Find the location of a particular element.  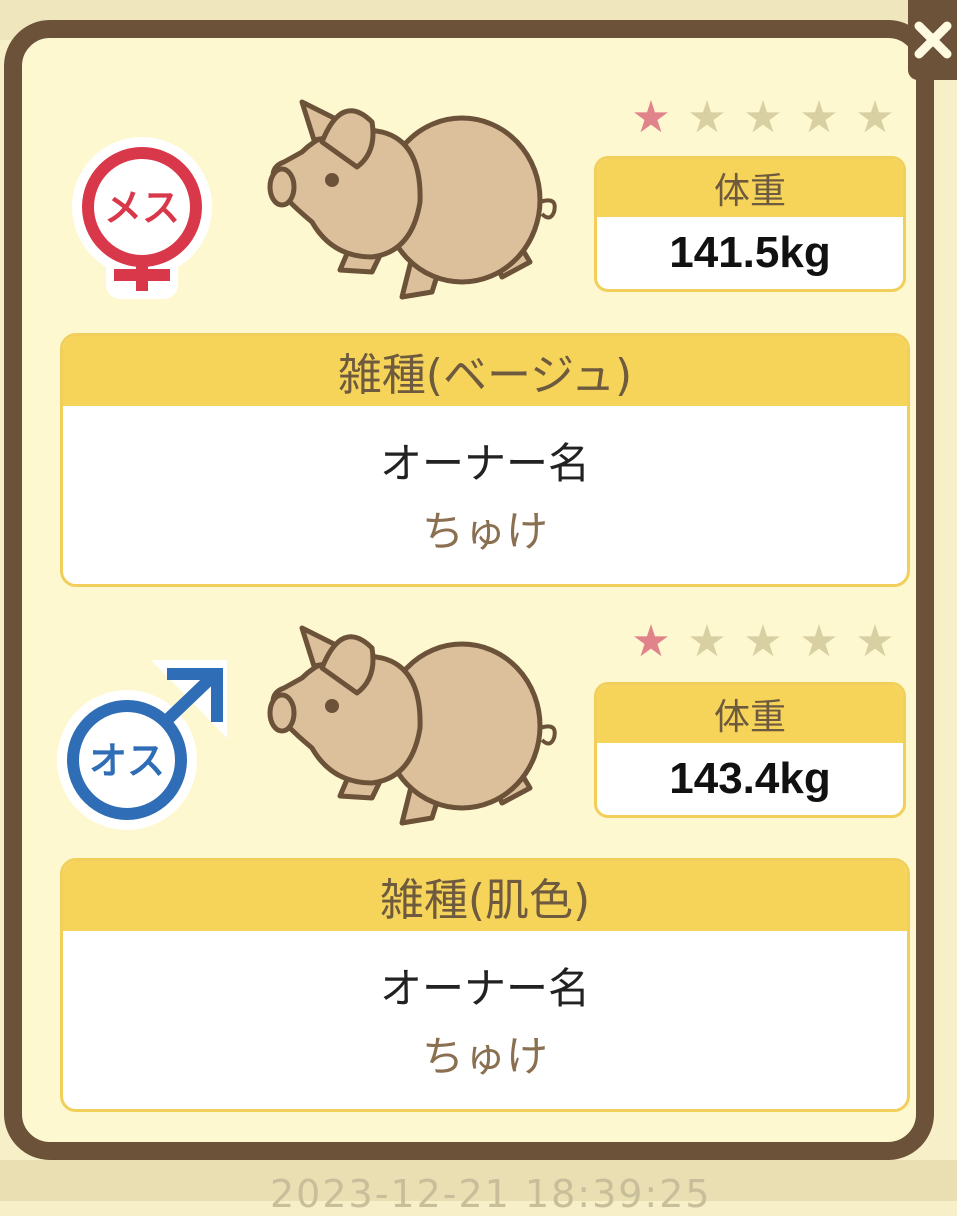

male-icon: オス is located at coordinates (142, 748).